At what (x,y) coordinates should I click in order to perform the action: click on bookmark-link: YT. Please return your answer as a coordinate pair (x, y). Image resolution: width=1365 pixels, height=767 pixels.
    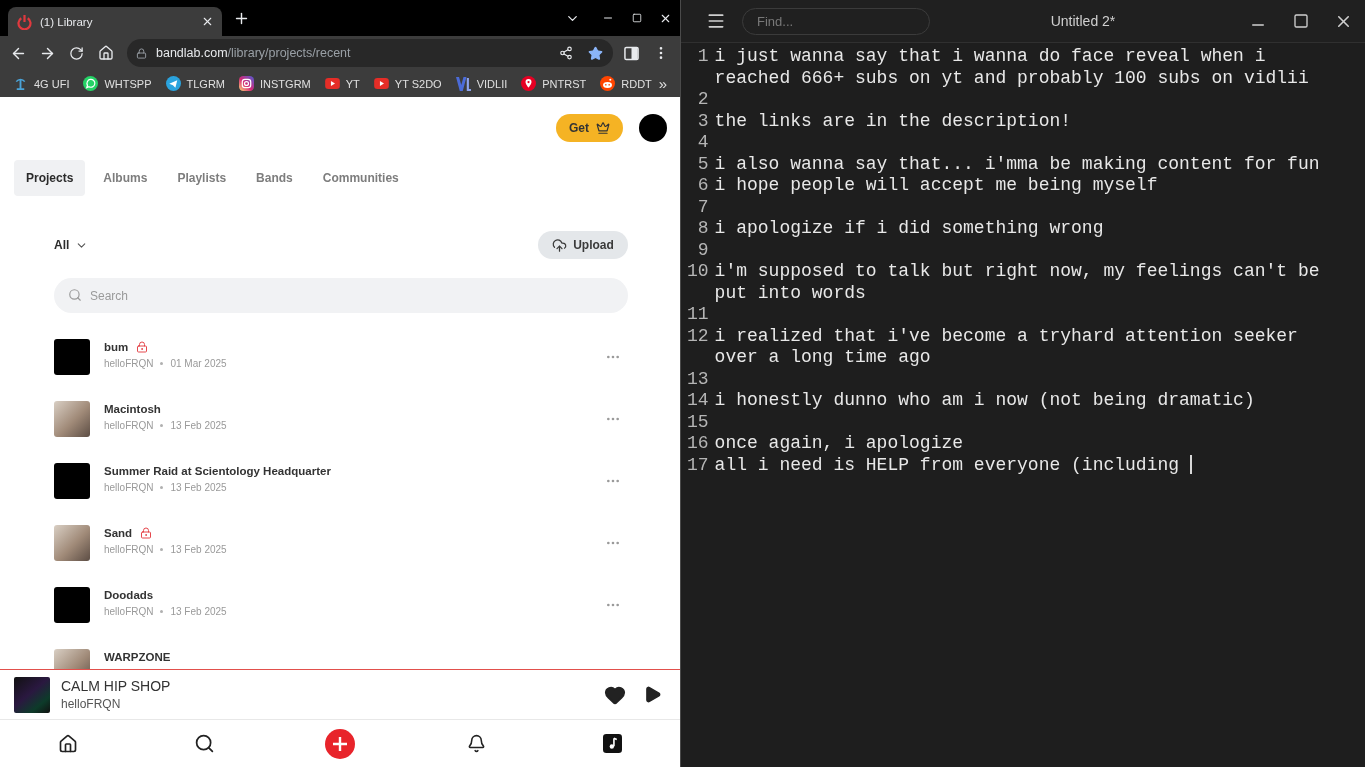
    Looking at the image, I should click on (342, 83).